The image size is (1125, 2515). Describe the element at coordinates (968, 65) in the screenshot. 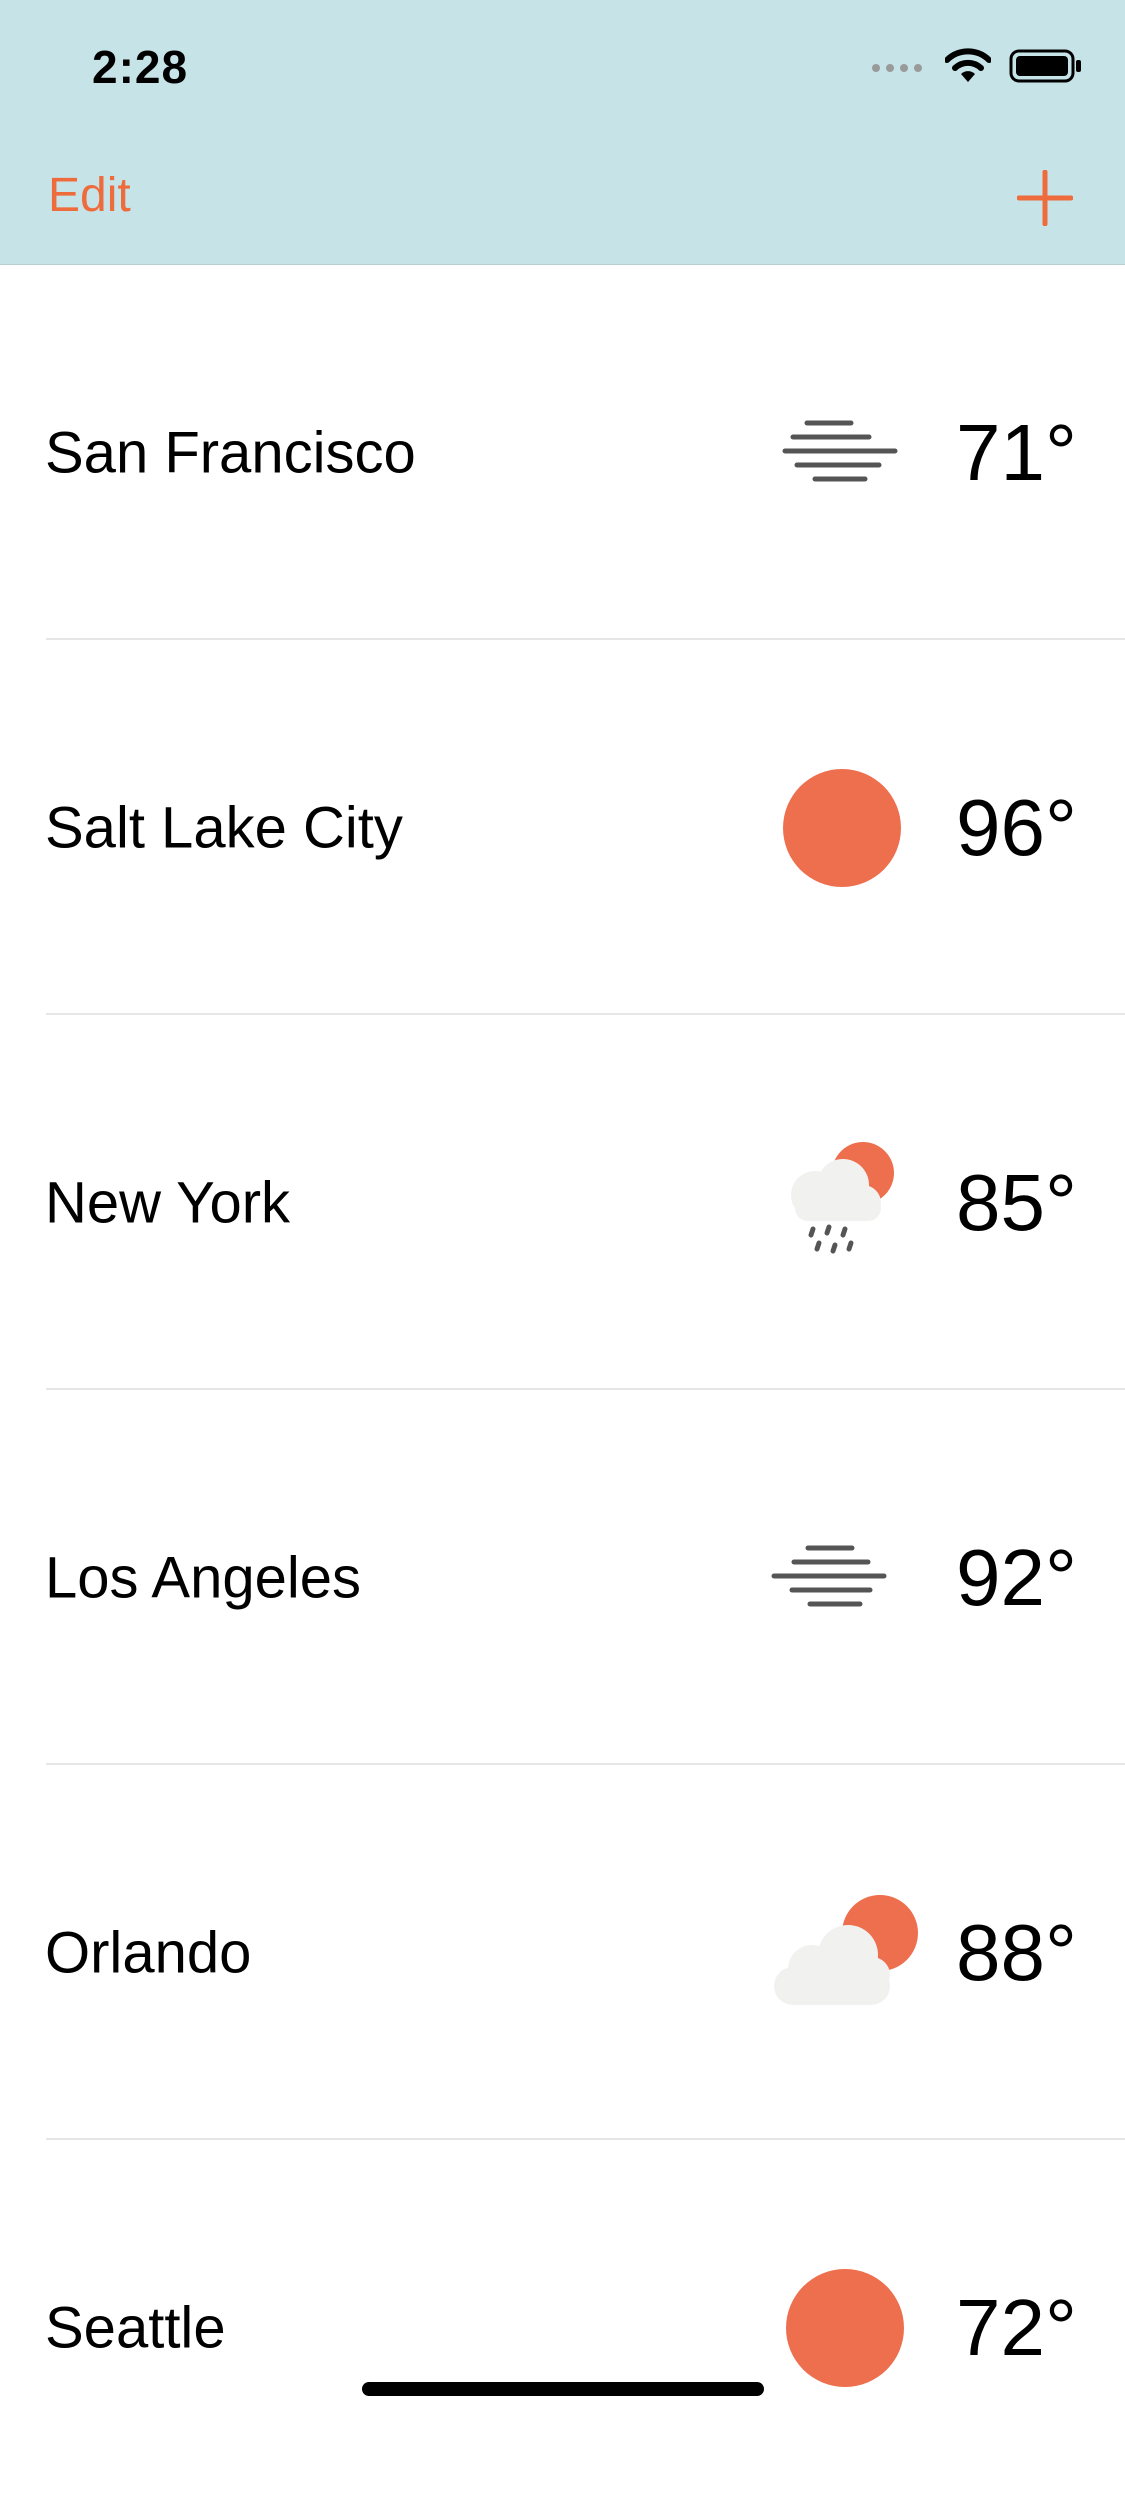

I see `wifi-icon` at that location.